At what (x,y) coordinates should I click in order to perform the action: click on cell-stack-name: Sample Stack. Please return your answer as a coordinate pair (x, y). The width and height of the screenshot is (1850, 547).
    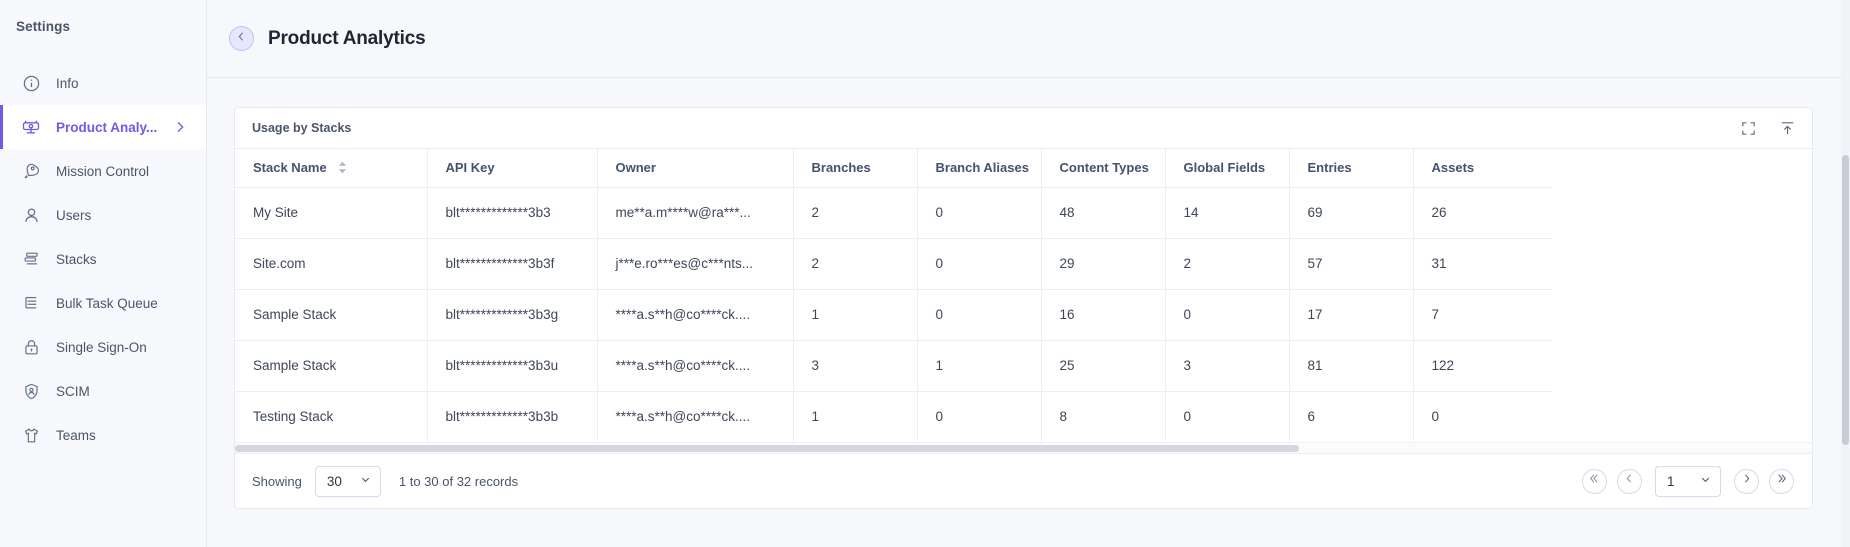
    Looking at the image, I should click on (331, 366).